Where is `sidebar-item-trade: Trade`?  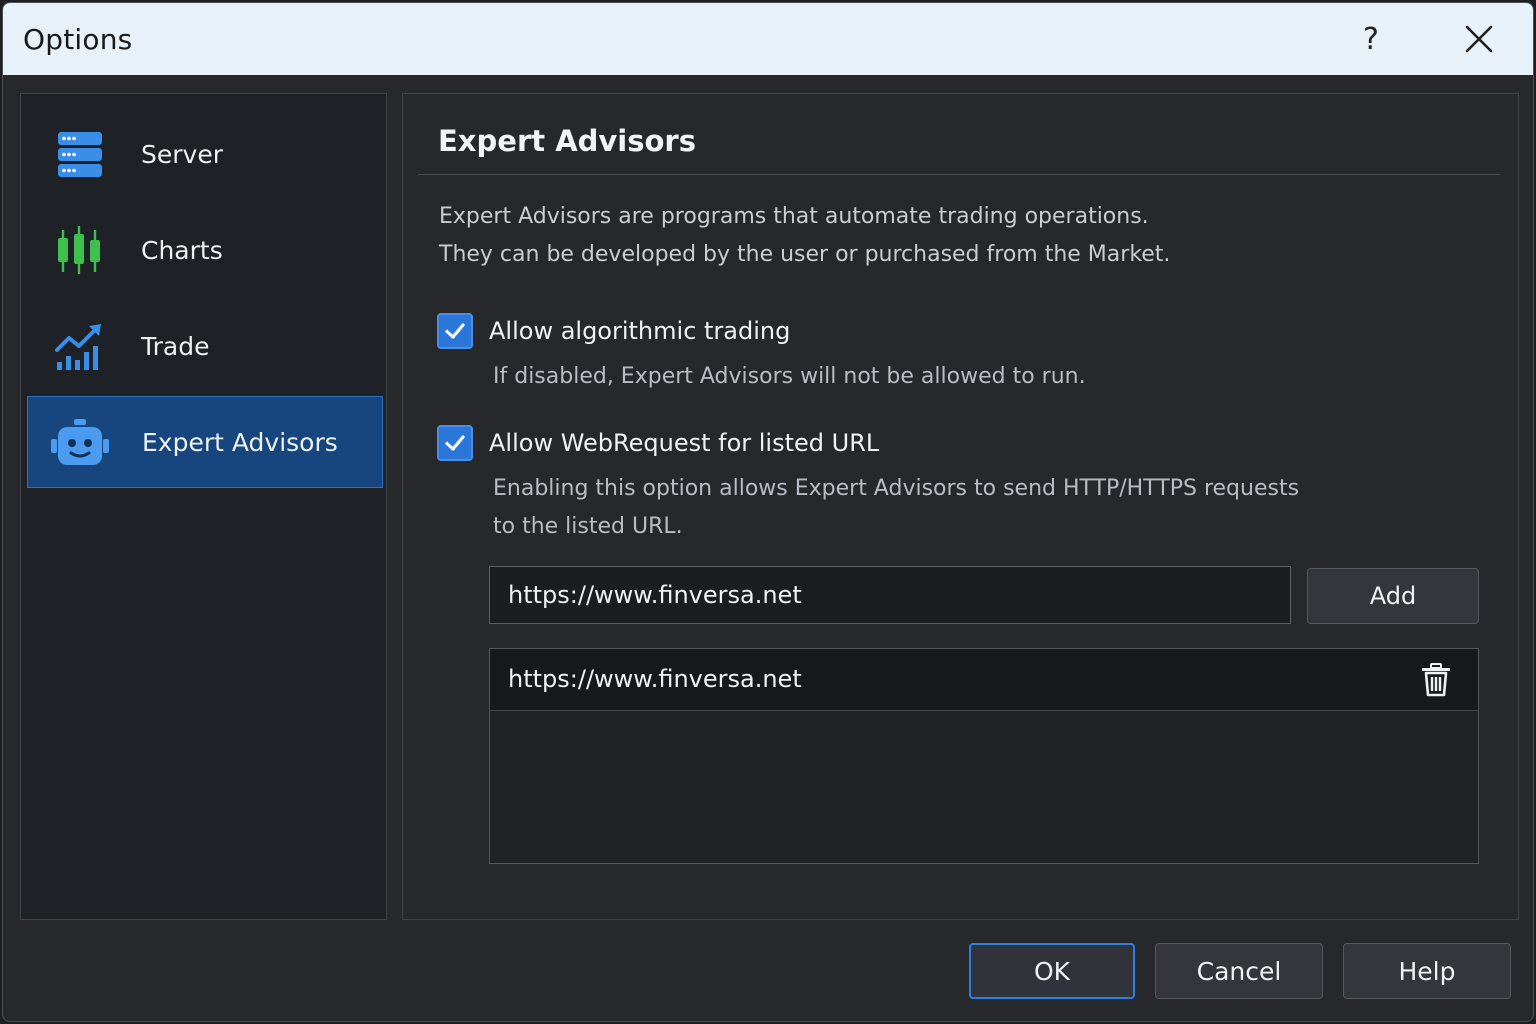
sidebar-item-trade: Trade is located at coordinates (205, 346).